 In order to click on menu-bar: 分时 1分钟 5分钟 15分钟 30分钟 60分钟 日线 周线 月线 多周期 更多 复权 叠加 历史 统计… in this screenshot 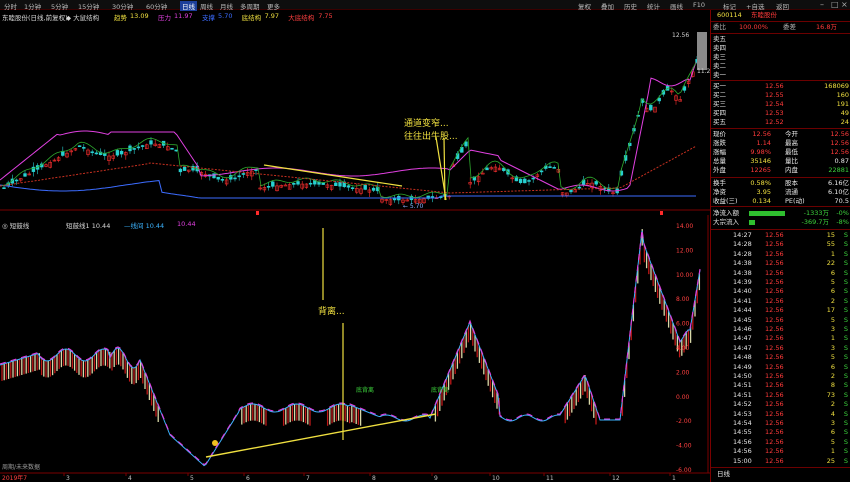, I will do `click(425, 5)`.